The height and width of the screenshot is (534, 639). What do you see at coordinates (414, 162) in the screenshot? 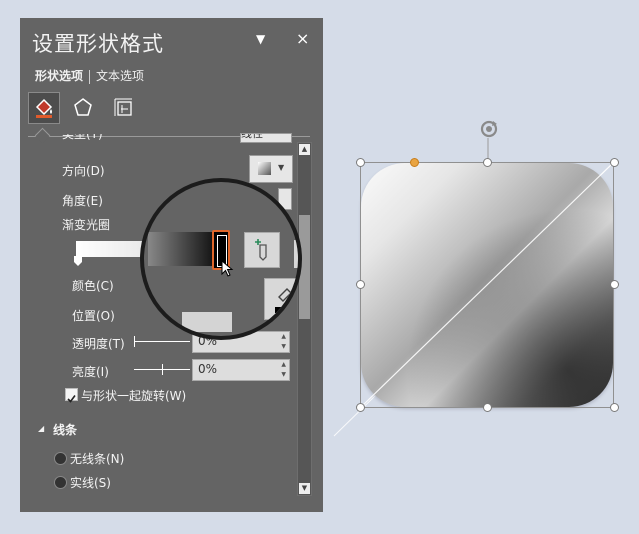
I see `adjustment-handle` at bounding box center [414, 162].